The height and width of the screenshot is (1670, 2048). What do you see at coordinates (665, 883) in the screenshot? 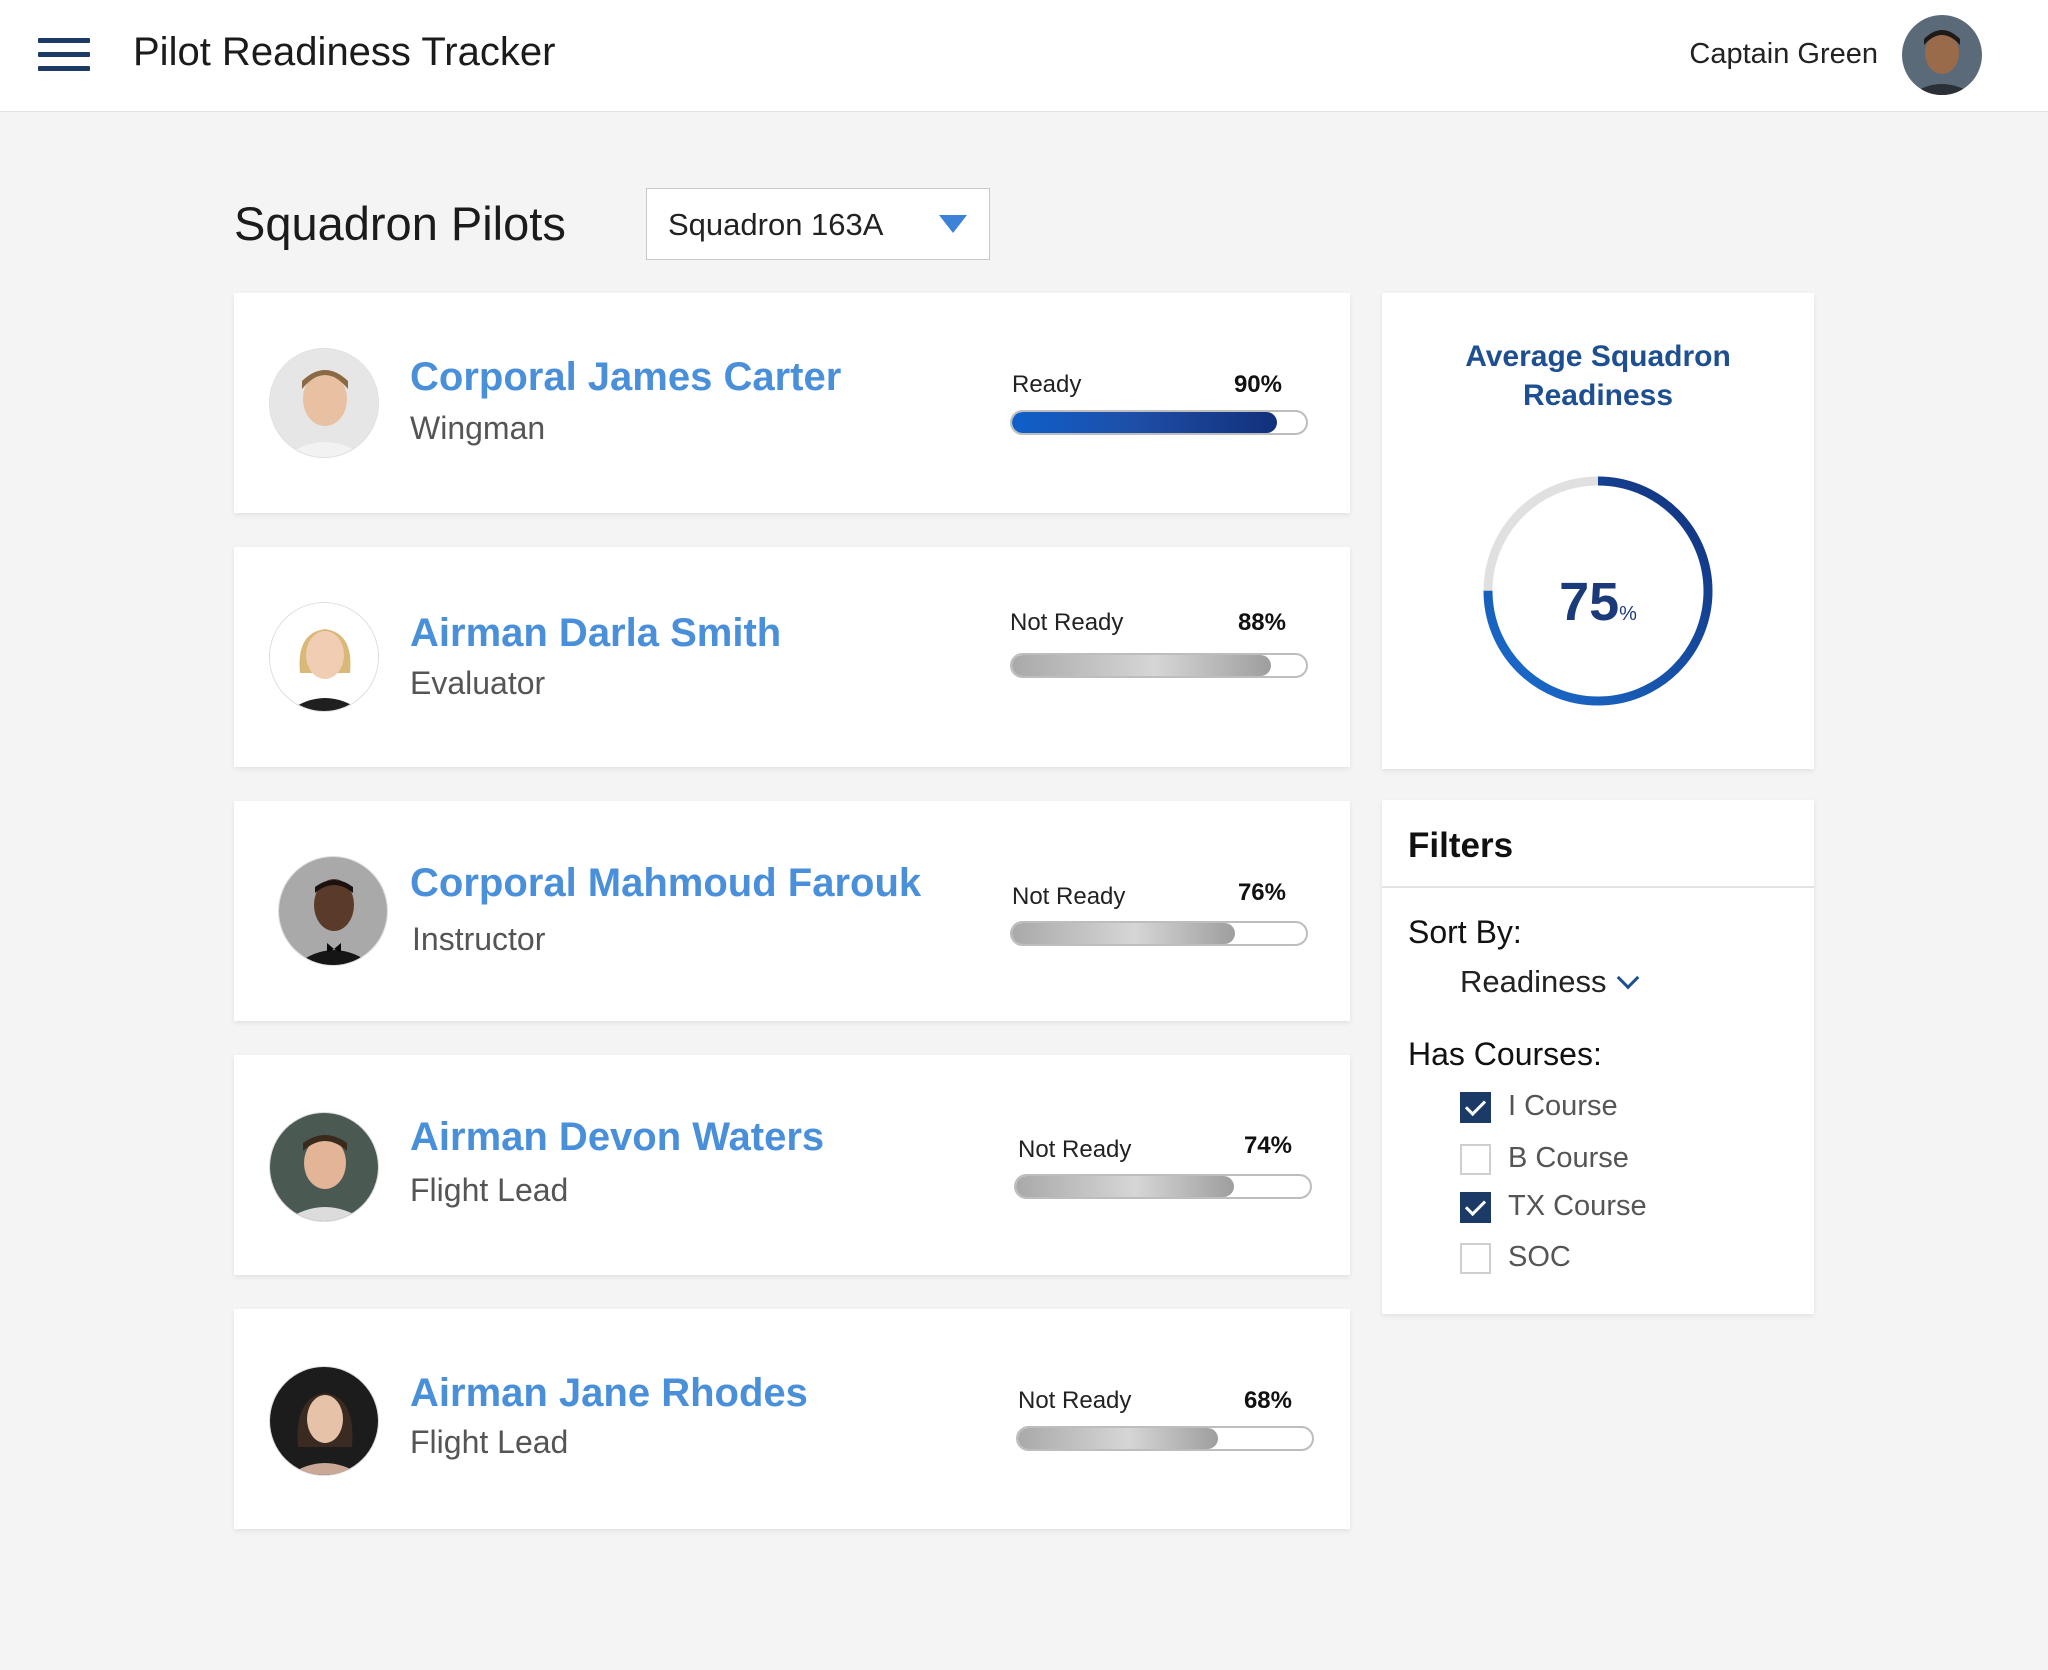
I see `pilot-name: Corporal Mahmoud Farouk` at bounding box center [665, 883].